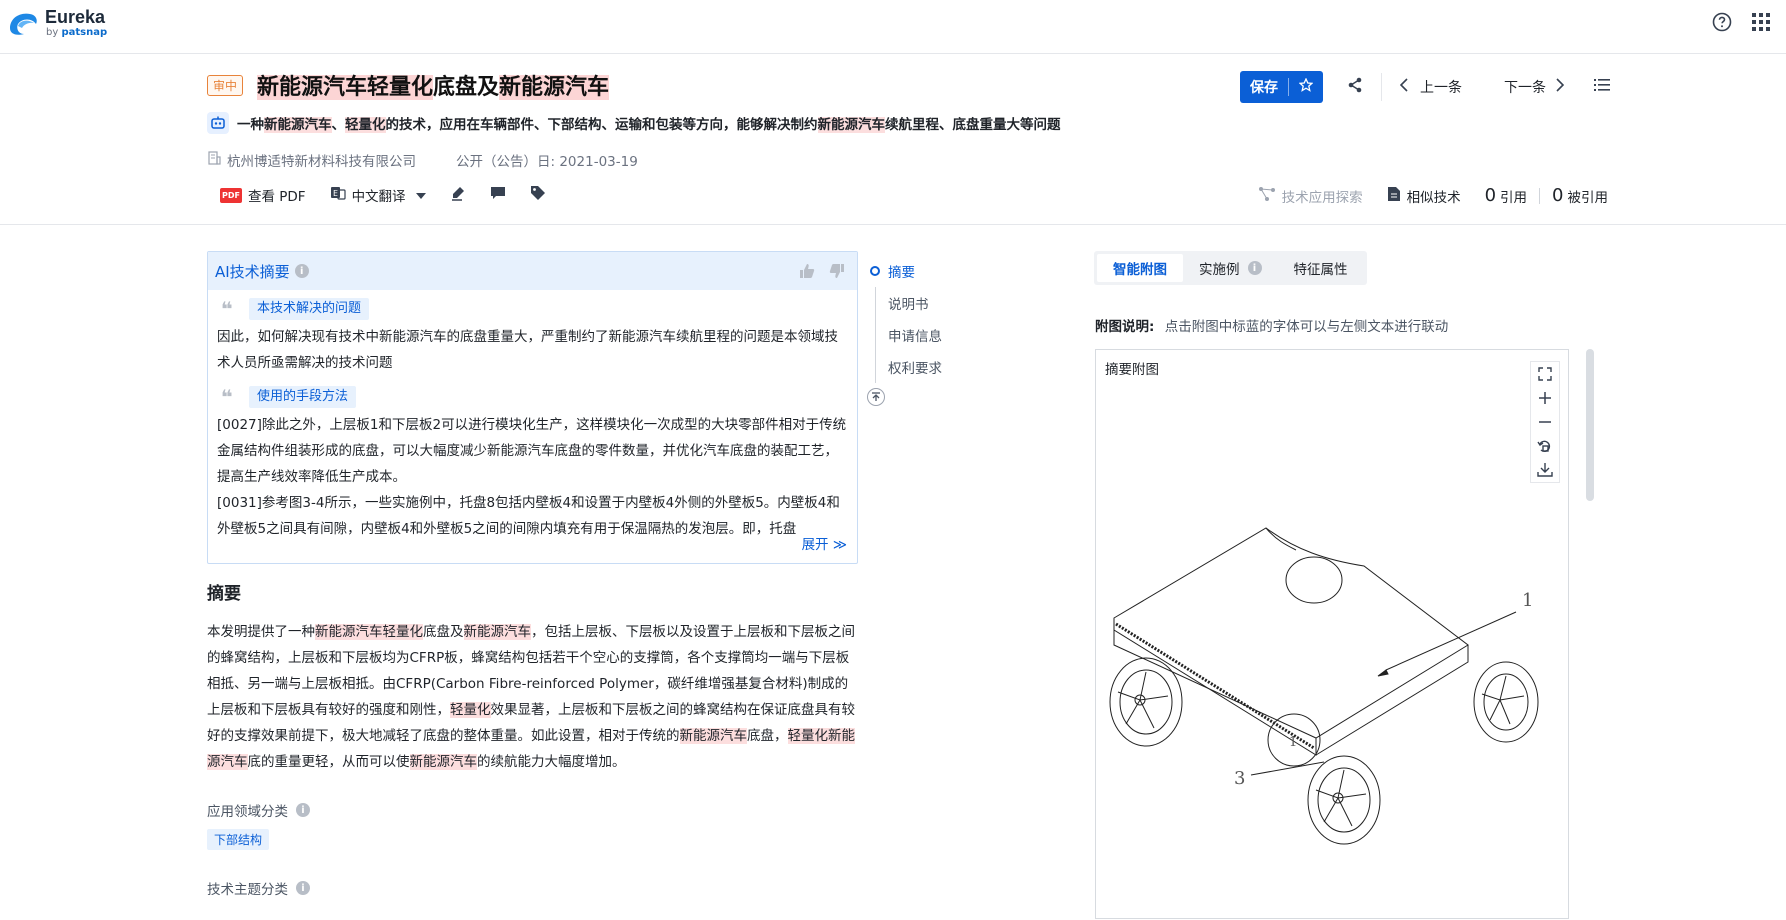  What do you see at coordinates (532, 271) in the screenshot?
I see `ai-summary-header: AI技术摘要 i` at bounding box center [532, 271].